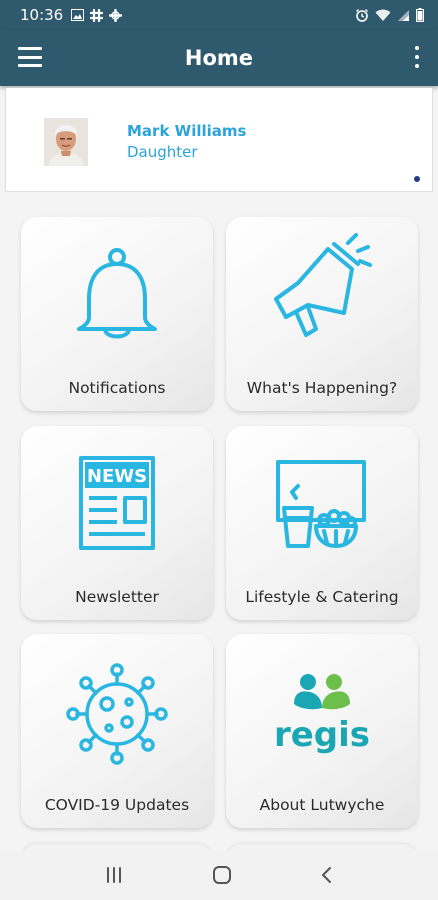  I want to click on gallery-icon, so click(78, 15).